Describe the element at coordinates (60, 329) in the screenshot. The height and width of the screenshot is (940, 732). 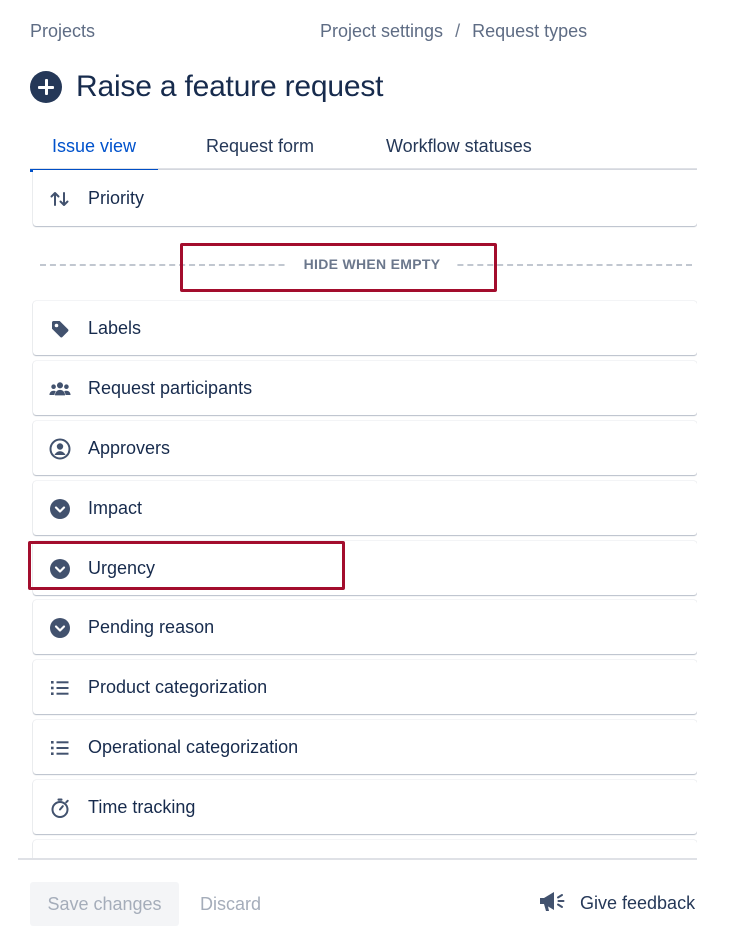
I see `tag-icon` at that location.